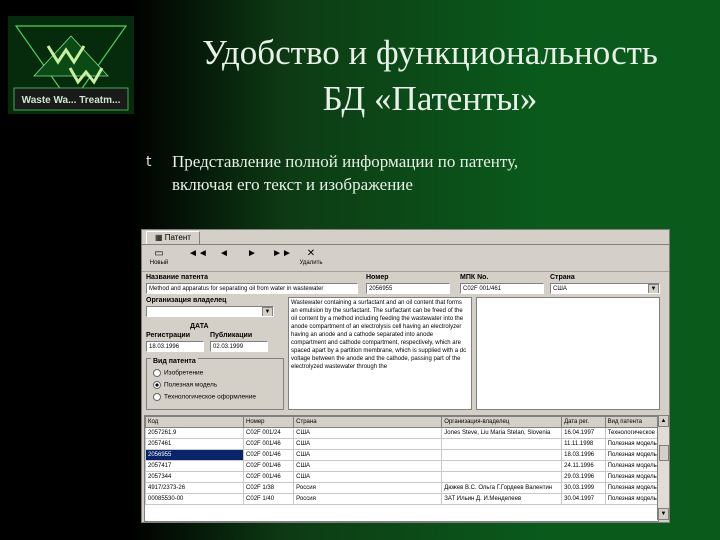 The width and height of the screenshot is (720, 540). What do you see at coordinates (583, 433) in the screenshot?
I see `table-cell: 16.04.1997` at bounding box center [583, 433].